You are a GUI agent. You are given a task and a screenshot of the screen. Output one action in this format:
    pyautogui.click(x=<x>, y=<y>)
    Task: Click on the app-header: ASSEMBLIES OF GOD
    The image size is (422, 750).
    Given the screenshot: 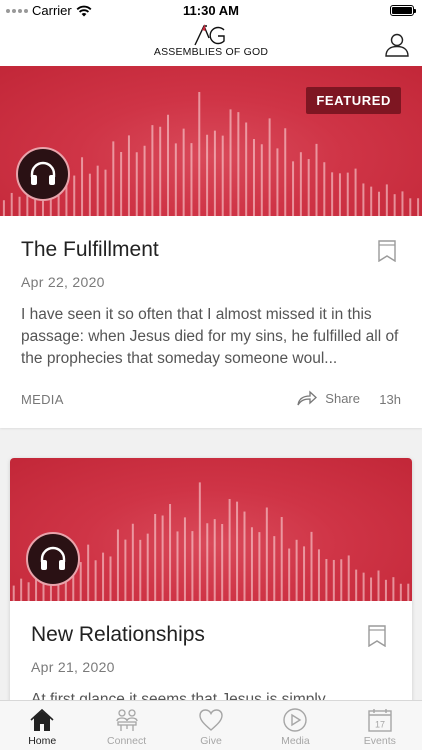 What is the action you would take?
    pyautogui.click(x=211, y=44)
    